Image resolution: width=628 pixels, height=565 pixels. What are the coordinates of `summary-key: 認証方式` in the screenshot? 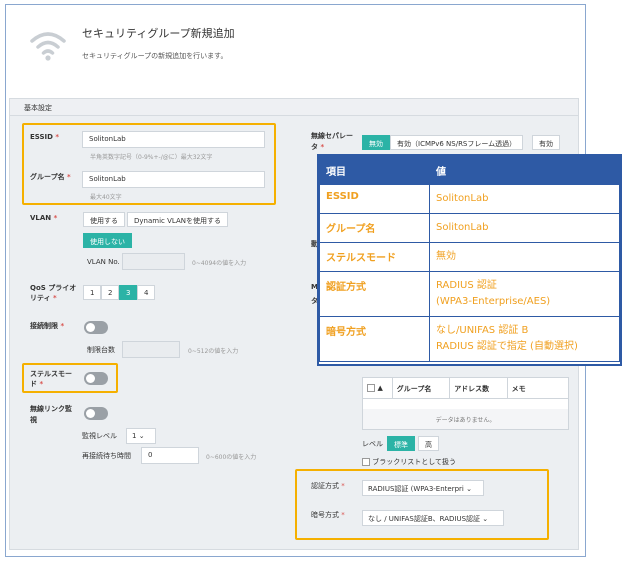 It's located at (374, 294).